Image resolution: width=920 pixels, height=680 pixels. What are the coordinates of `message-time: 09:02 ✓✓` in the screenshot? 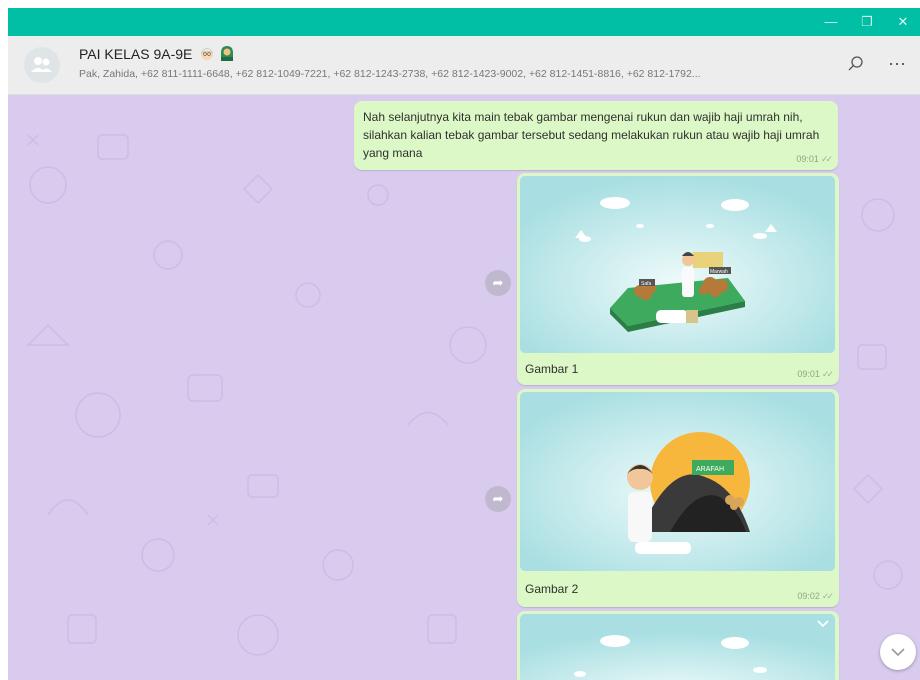 It's located at (815, 596).